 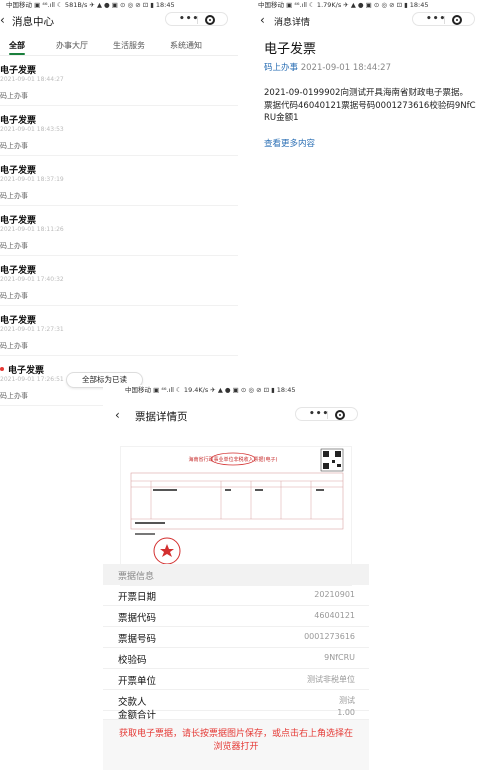 What do you see at coordinates (236, 711) in the screenshot?
I see `field-row-total: 金额合计 1.00` at bounding box center [236, 711].